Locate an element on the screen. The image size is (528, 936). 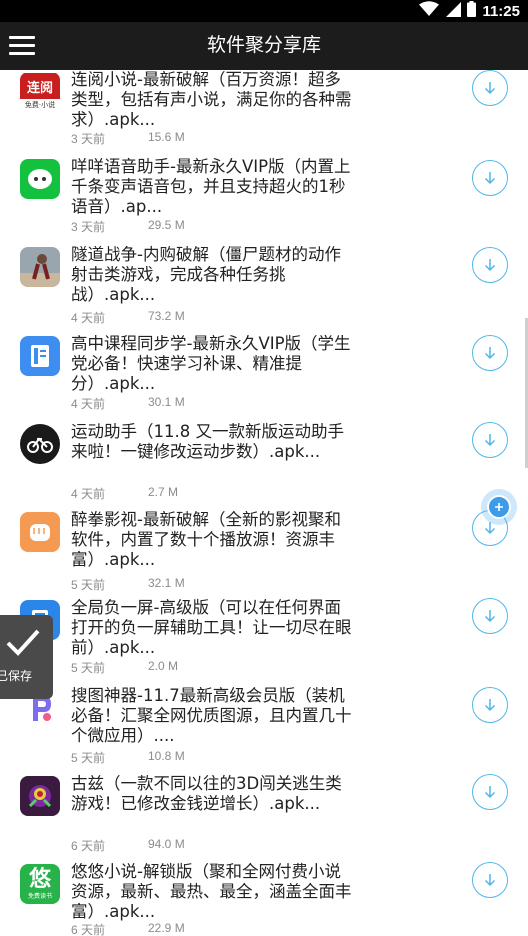
page-title: 软件聚分享库 is located at coordinates (263, 45).